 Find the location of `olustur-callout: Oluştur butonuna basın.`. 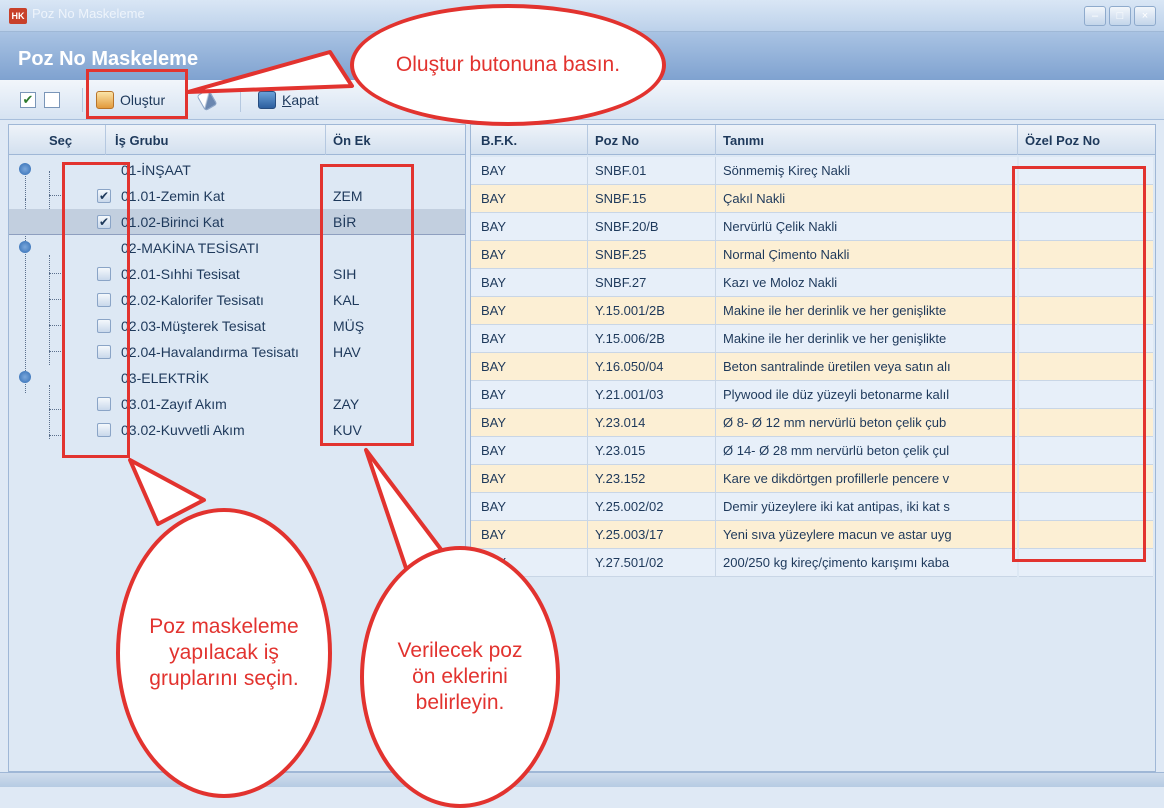

olustur-callout: Oluştur butonuna basın. is located at coordinates (508, 65).